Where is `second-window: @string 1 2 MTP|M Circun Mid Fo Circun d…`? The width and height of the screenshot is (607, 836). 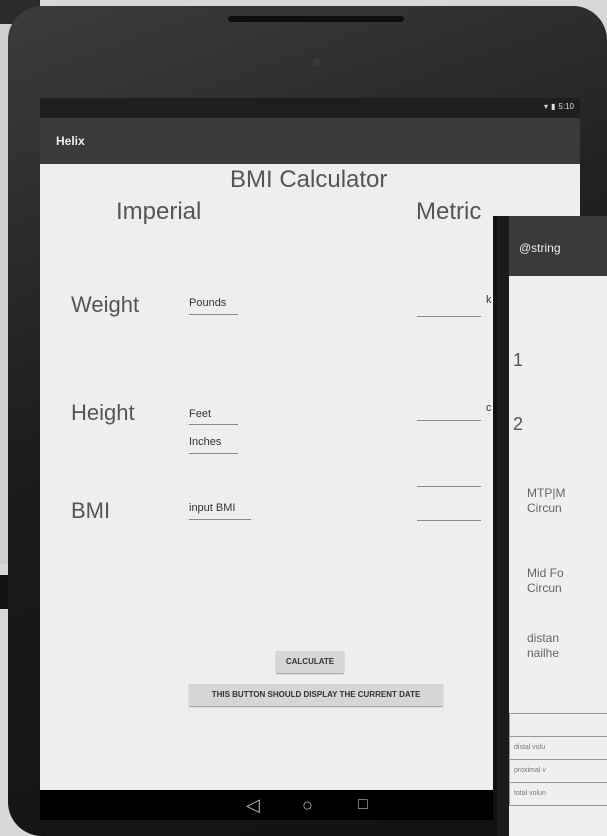
second-window: @string 1 2 MTP|M Circun Mid Fo Circun d… is located at coordinates (550, 526).